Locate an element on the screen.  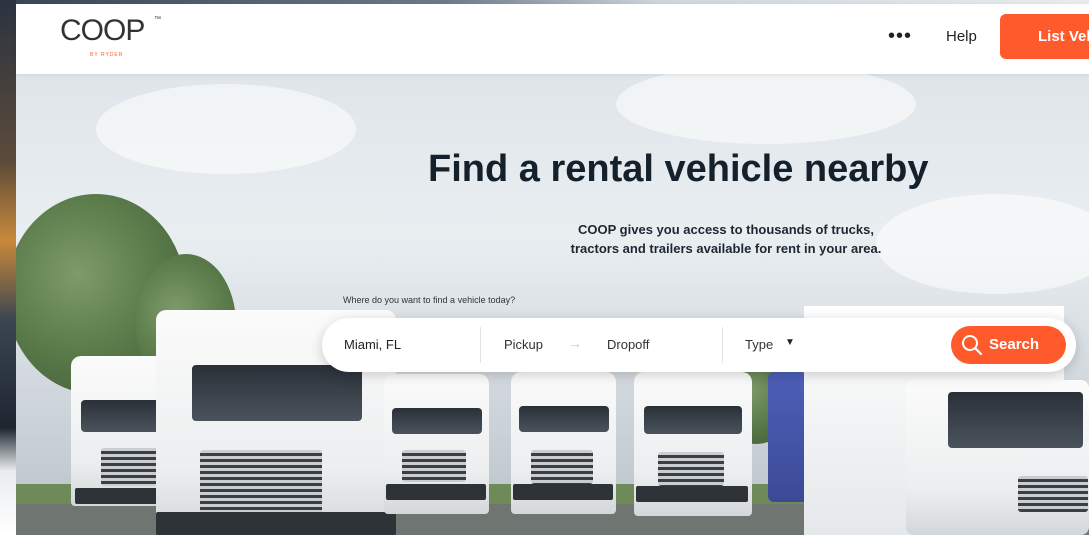
hero-title: Find a rental vehicle nearby is located at coordinates (678, 169).